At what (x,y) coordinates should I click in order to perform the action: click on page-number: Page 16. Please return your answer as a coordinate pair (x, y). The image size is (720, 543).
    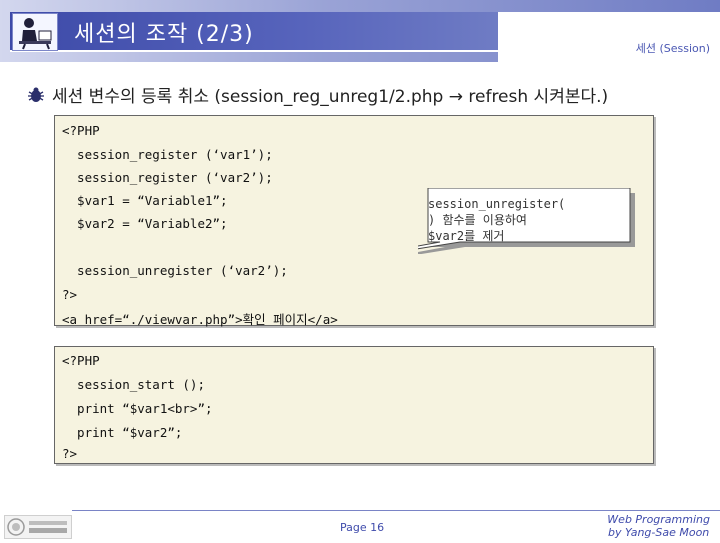
    Looking at the image, I should click on (362, 527).